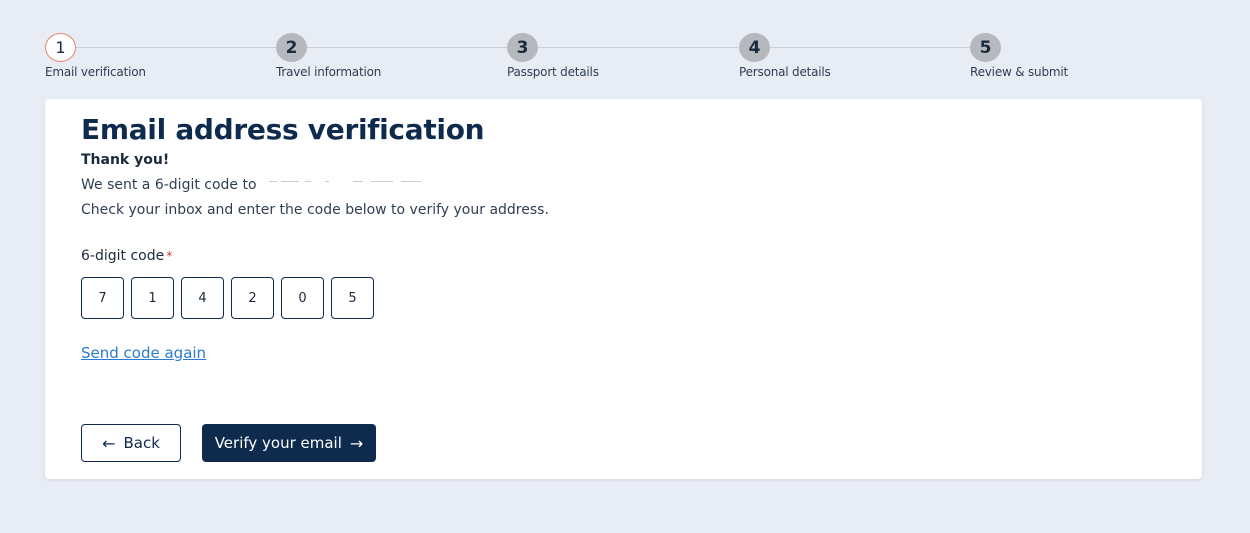 This screenshot has height=533, width=1250. What do you see at coordinates (125, 160) in the screenshot?
I see `thank-you-heading: Thank you!` at bounding box center [125, 160].